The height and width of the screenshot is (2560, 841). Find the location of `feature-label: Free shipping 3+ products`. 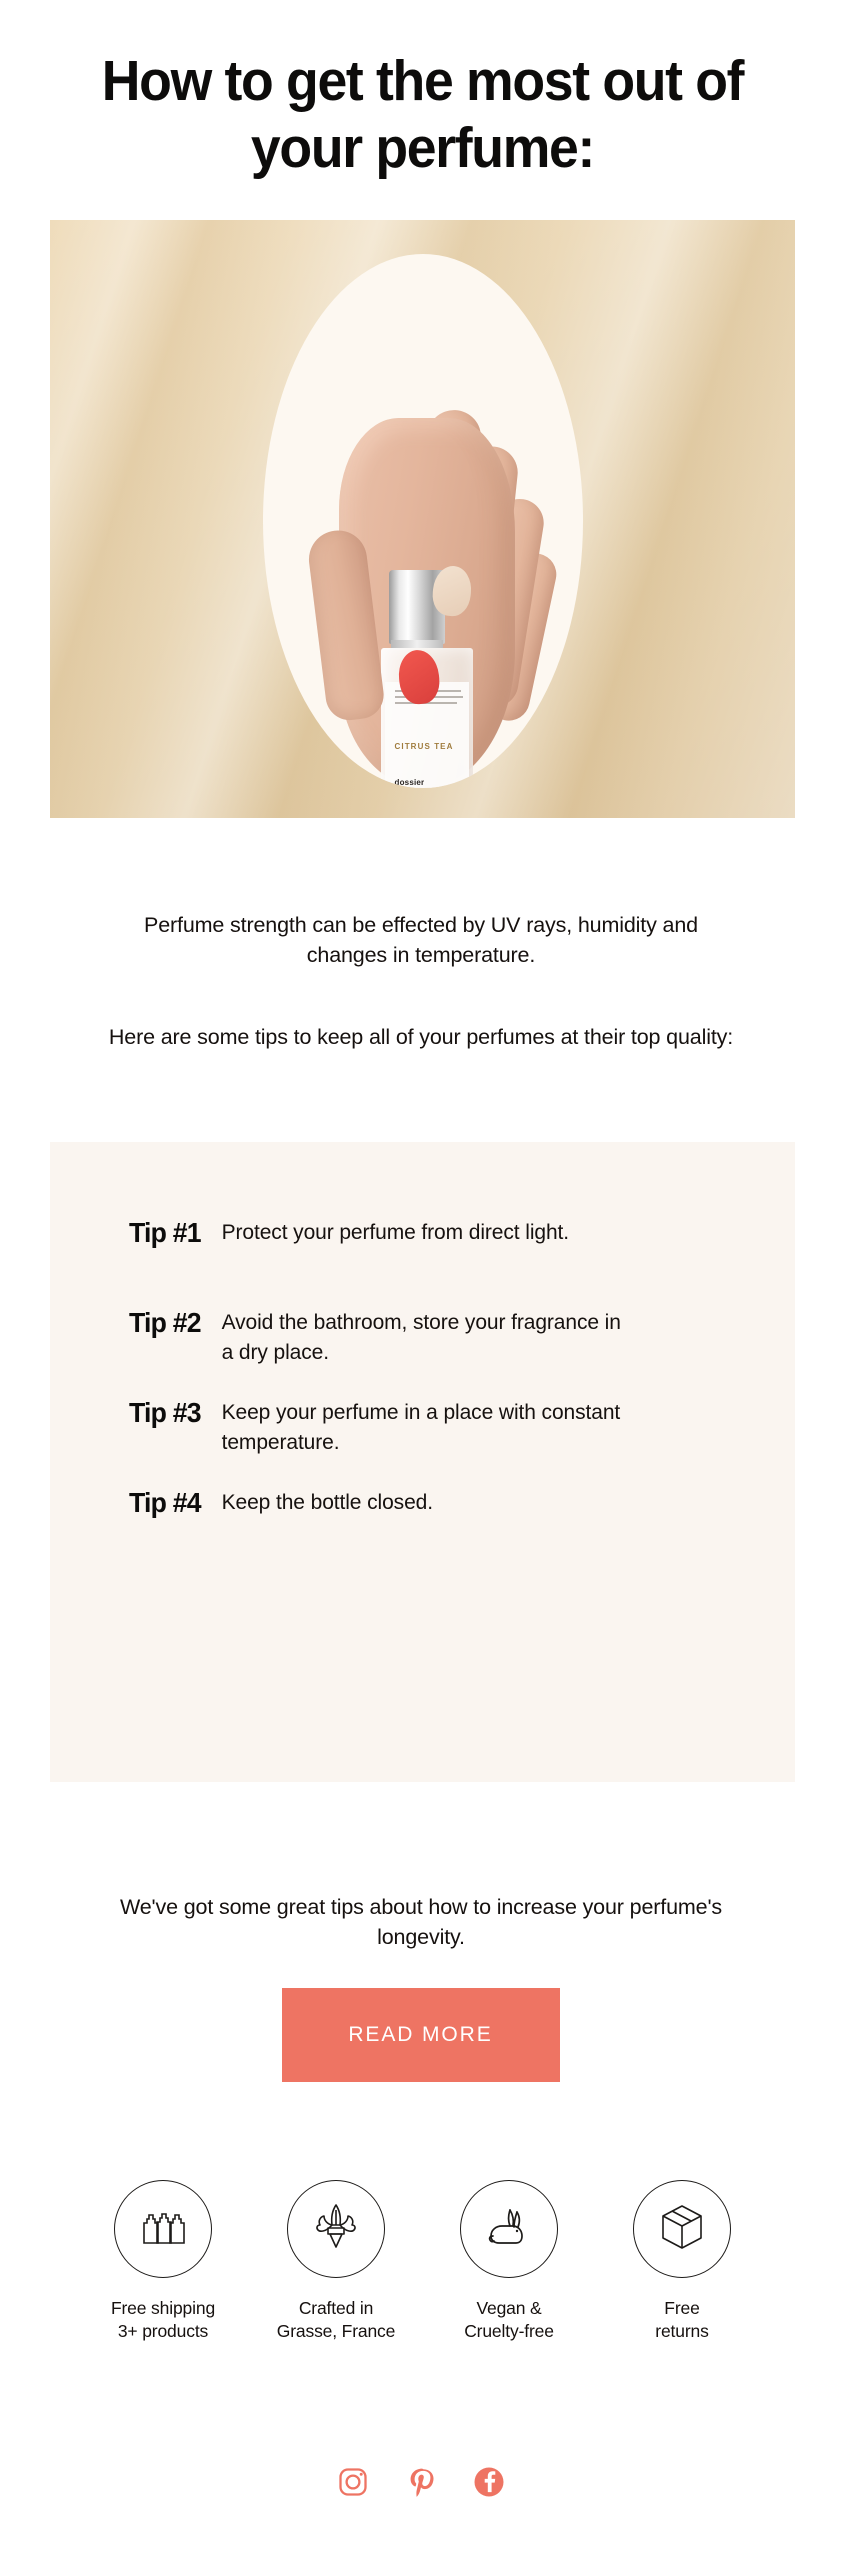

feature-label: Free shipping 3+ products is located at coordinates (163, 2319).